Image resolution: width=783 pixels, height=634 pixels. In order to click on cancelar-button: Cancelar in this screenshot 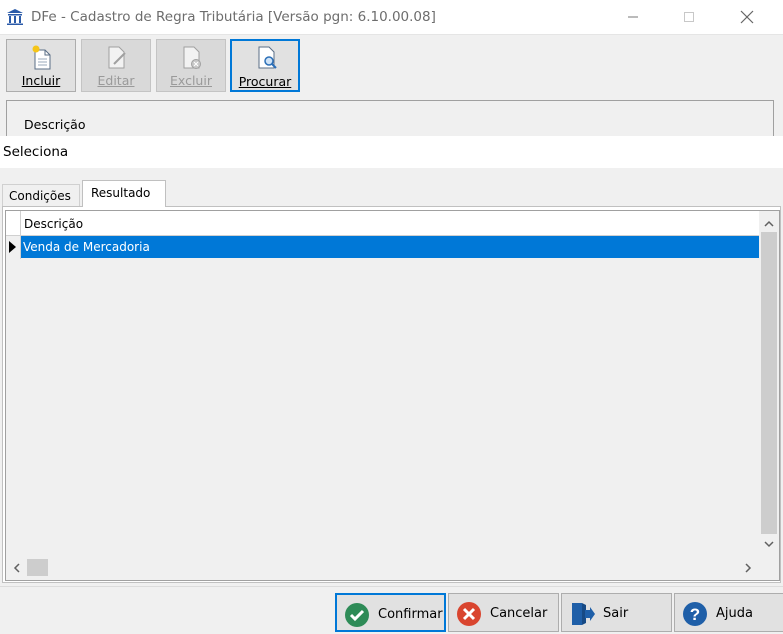, I will do `click(503, 612)`.